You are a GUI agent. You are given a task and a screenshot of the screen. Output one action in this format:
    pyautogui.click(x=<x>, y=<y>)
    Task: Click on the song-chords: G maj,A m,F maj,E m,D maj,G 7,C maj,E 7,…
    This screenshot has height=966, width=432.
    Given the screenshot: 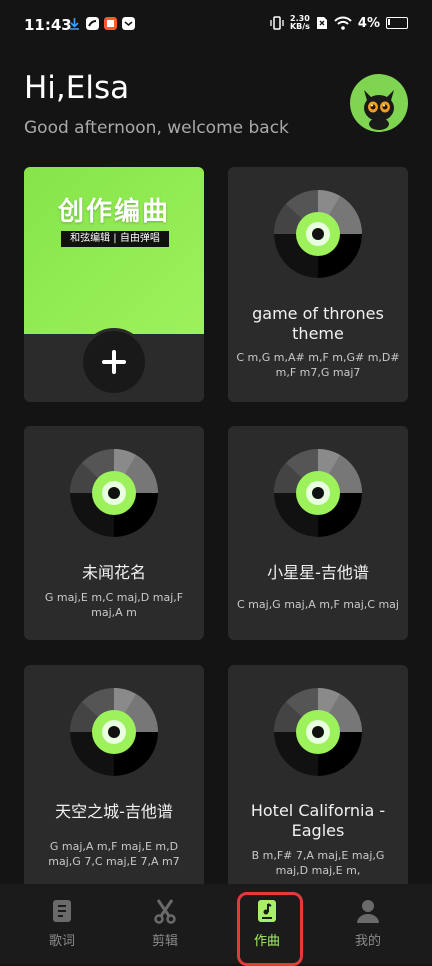 What is the action you would take?
    pyautogui.click(x=114, y=854)
    